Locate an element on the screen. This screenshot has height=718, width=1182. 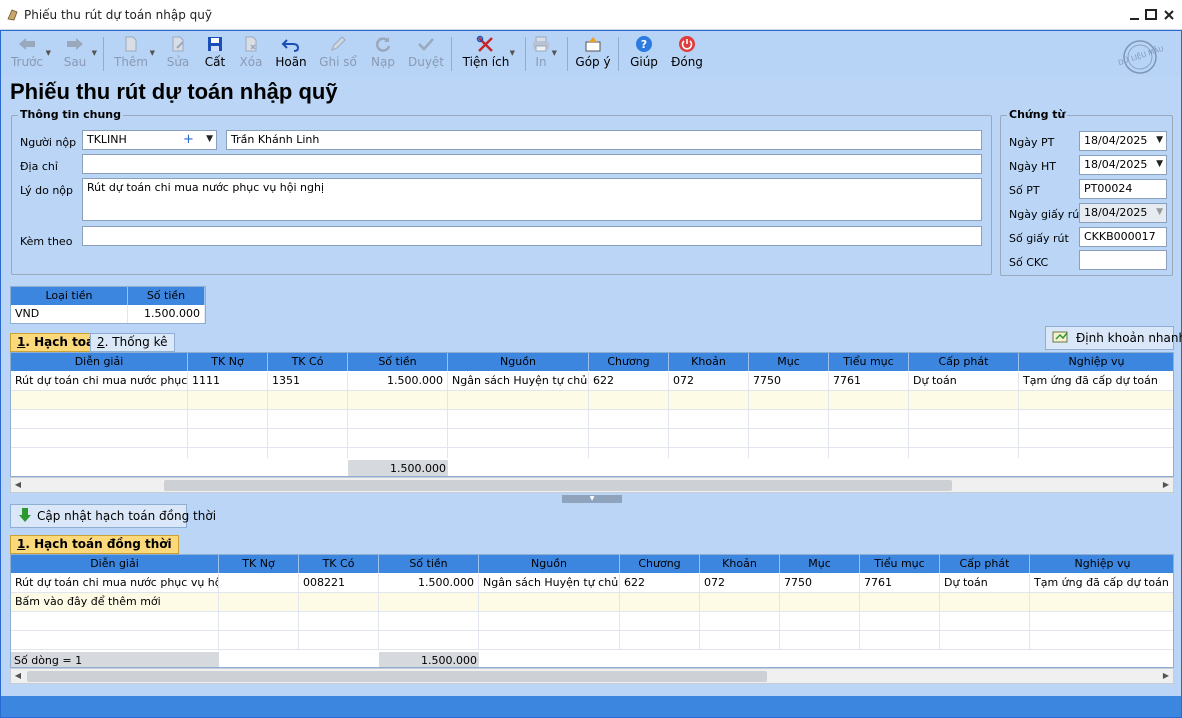
help-button: ? Giúp is located at coordinates (644, 53).